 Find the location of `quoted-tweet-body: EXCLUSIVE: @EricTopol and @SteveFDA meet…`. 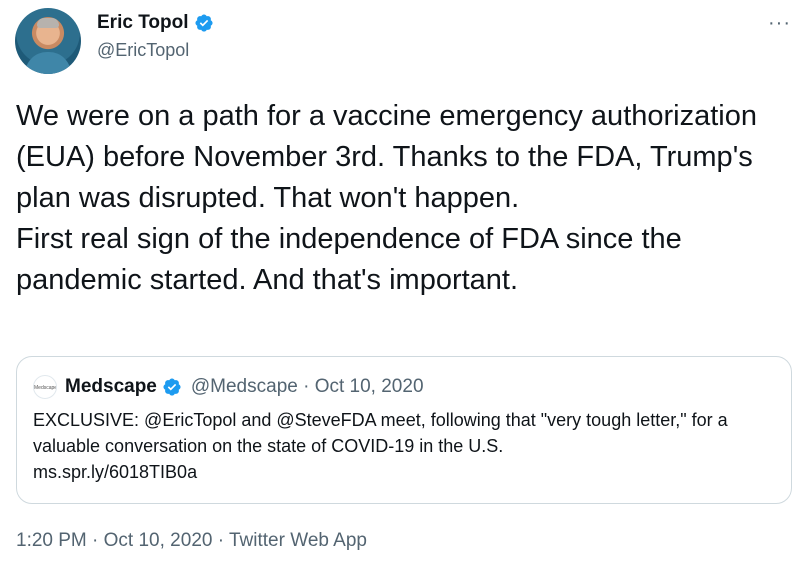

quoted-tweet-body: EXCLUSIVE: @EricTopol and @SteveFDA meet… is located at coordinates (380, 433).